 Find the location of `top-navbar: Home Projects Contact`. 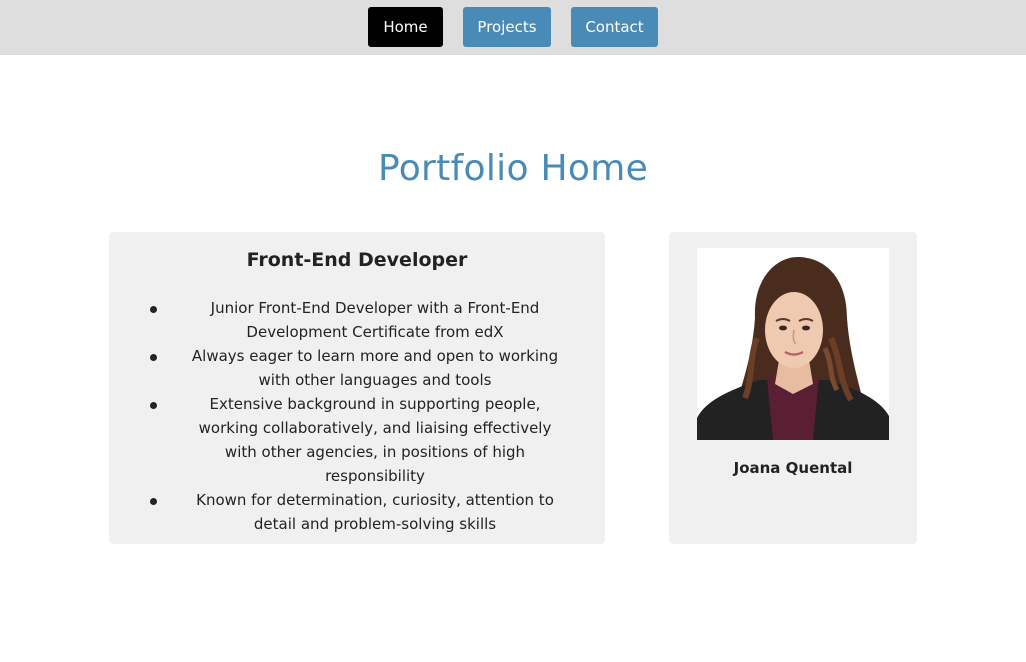

top-navbar: Home Projects Contact is located at coordinates (513, 27).